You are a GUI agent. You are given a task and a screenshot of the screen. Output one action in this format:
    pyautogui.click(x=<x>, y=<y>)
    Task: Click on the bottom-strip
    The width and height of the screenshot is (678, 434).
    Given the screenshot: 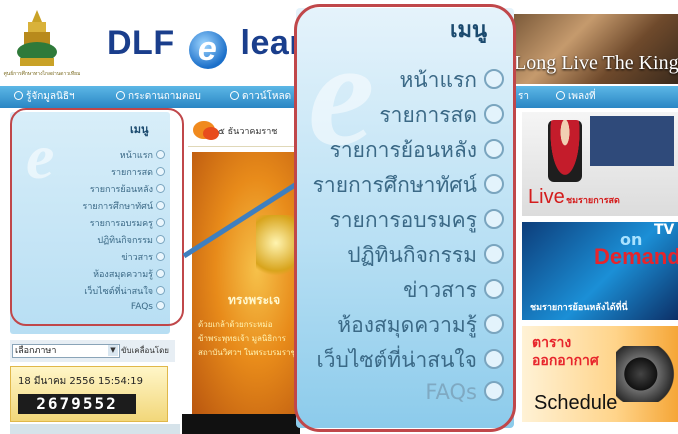 What is the action you would take?
    pyautogui.click(x=95, y=429)
    